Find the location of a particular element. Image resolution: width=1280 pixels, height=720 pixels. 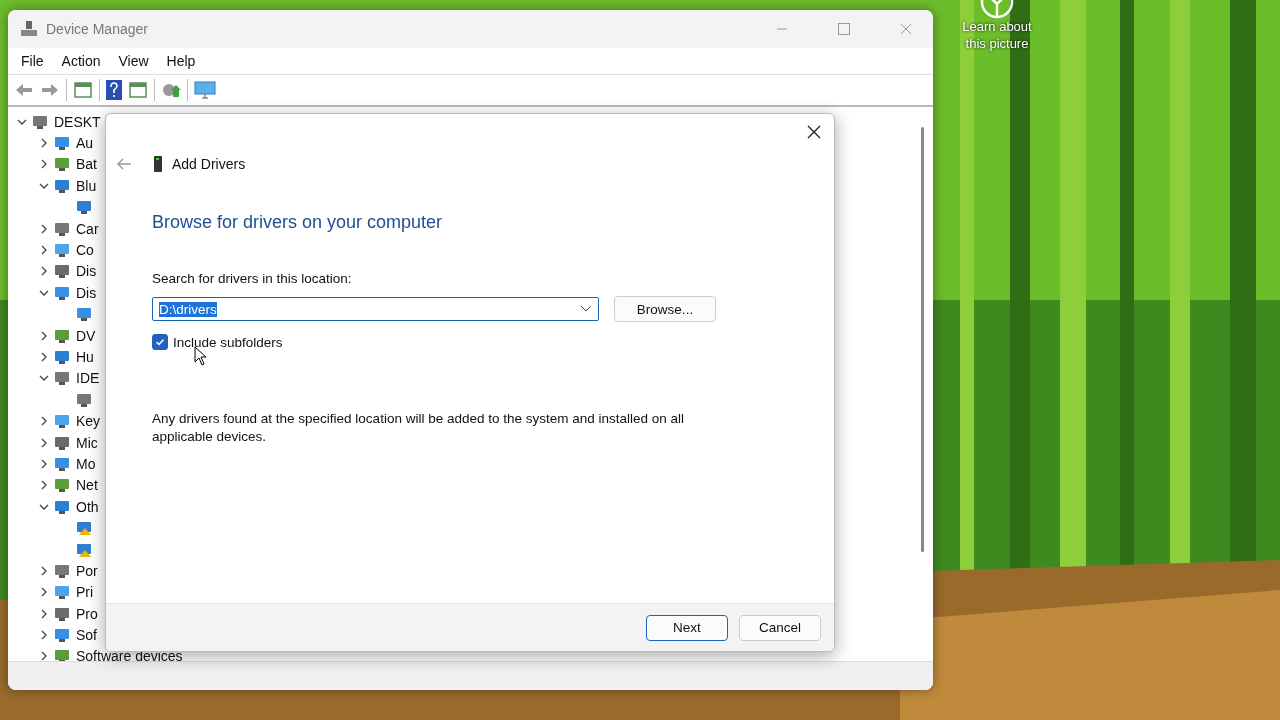

field-label: Search for drivers in this location: is located at coordinates (252, 278).